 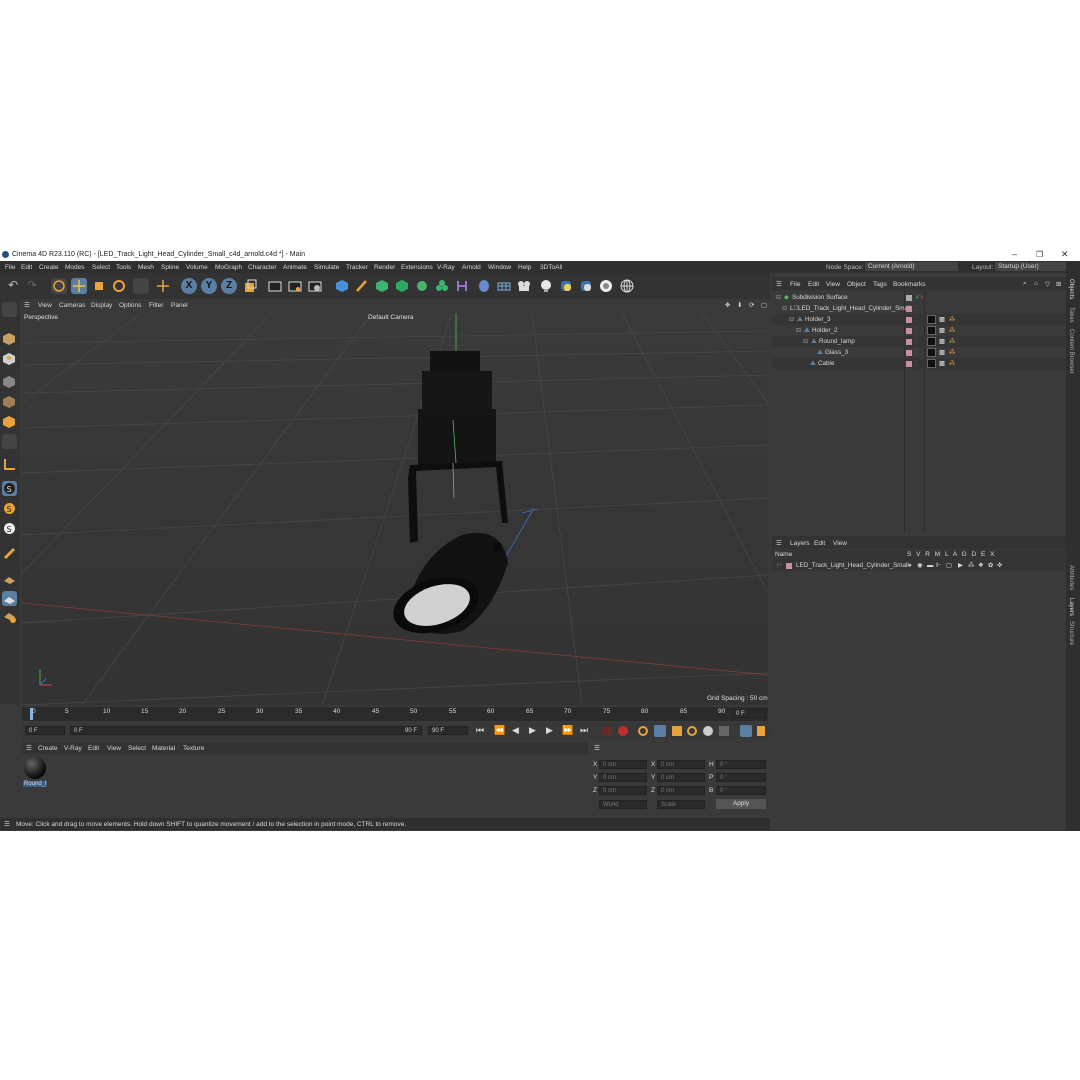 What do you see at coordinates (504, 286) in the screenshot?
I see `floor-icon` at bounding box center [504, 286].